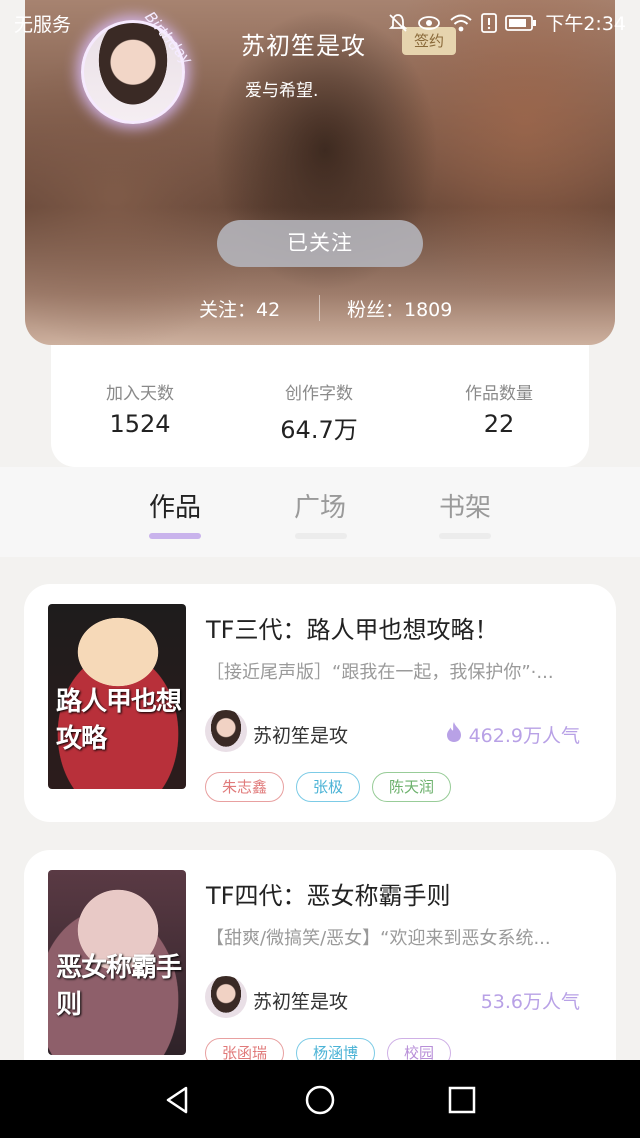 The width and height of the screenshot is (640, 1138). I want to click on cover-title: 路人甲也想攻略, so click(119, 720).